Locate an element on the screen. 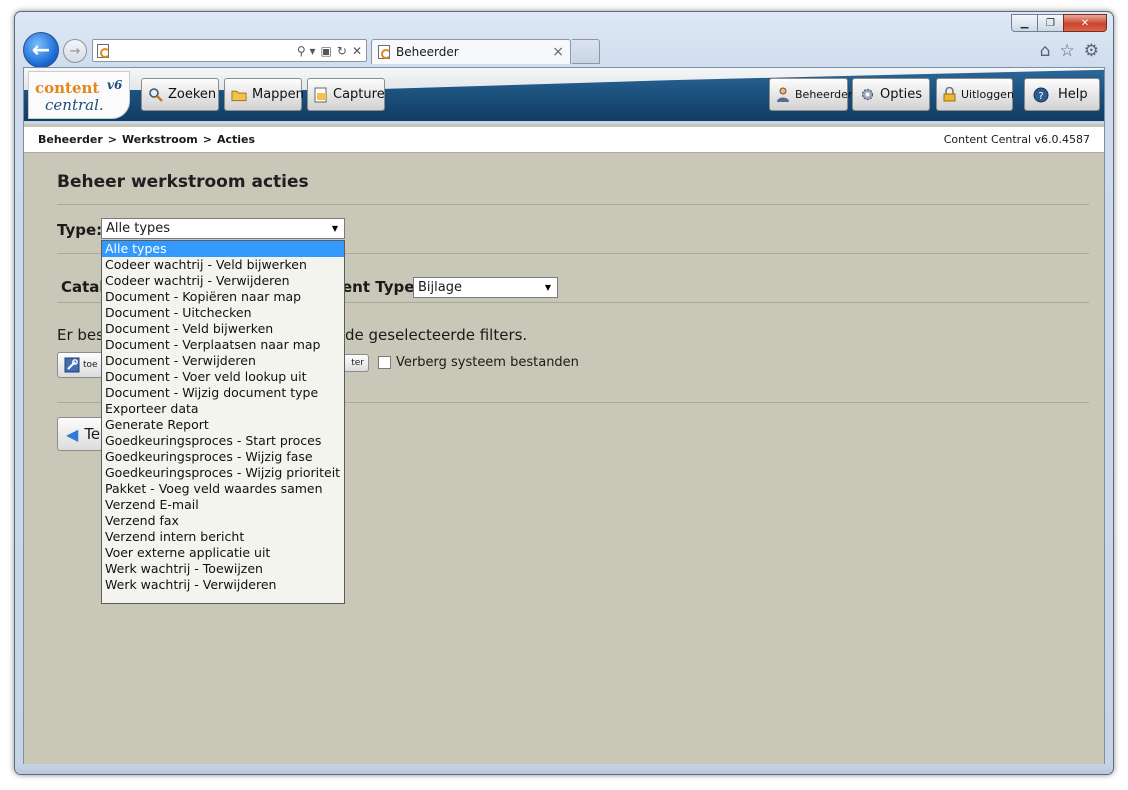 The width and height of the screenshot is (1128, 790). favorites-star-icon: ☆ is located at coordinates (1067, 51).